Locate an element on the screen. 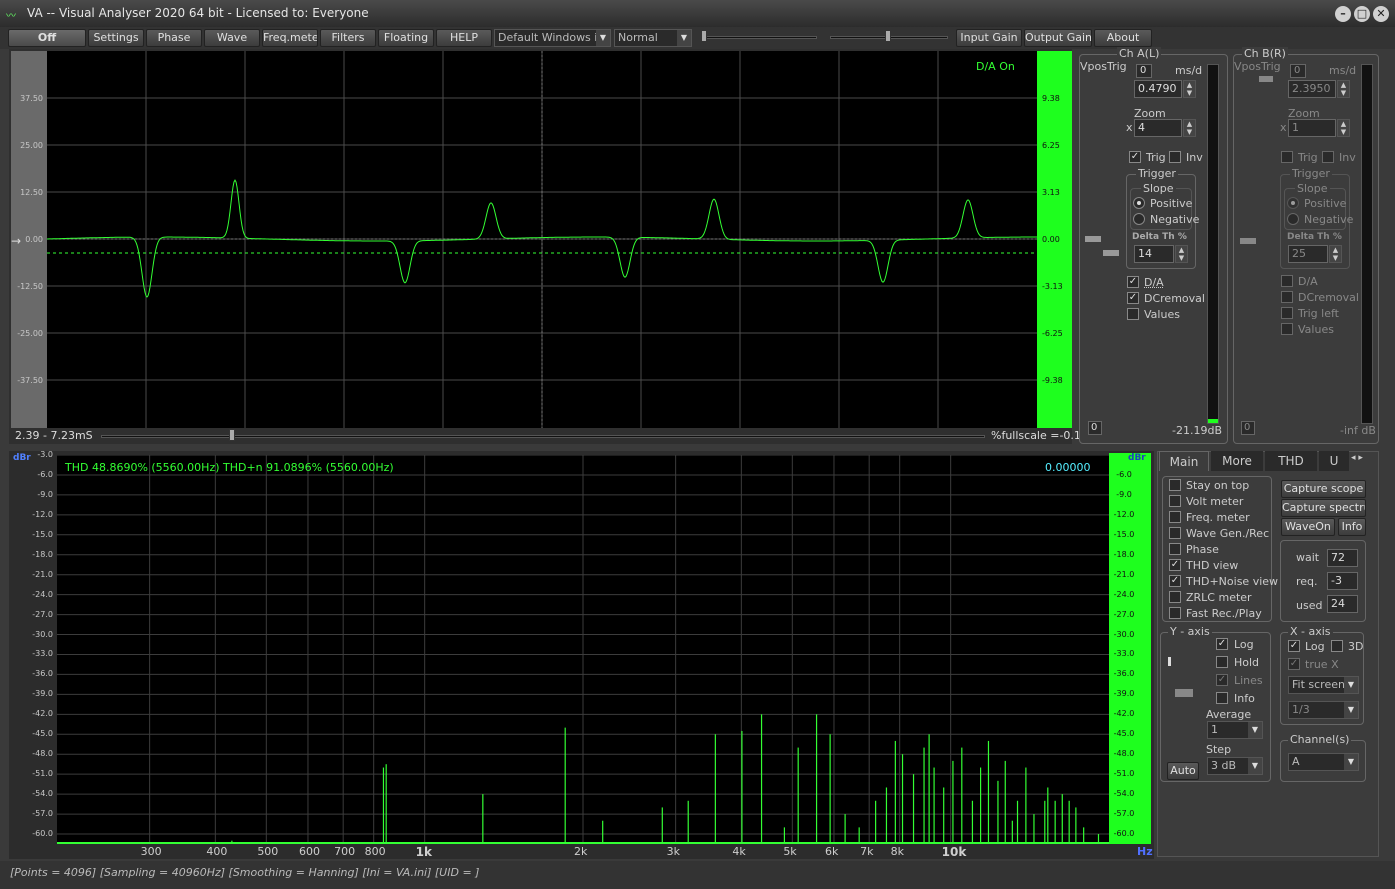 Image resolution: width=1395 pixels, height=889 pixels. cha-zero-button: 0 is located at coordinates (1144, 71).